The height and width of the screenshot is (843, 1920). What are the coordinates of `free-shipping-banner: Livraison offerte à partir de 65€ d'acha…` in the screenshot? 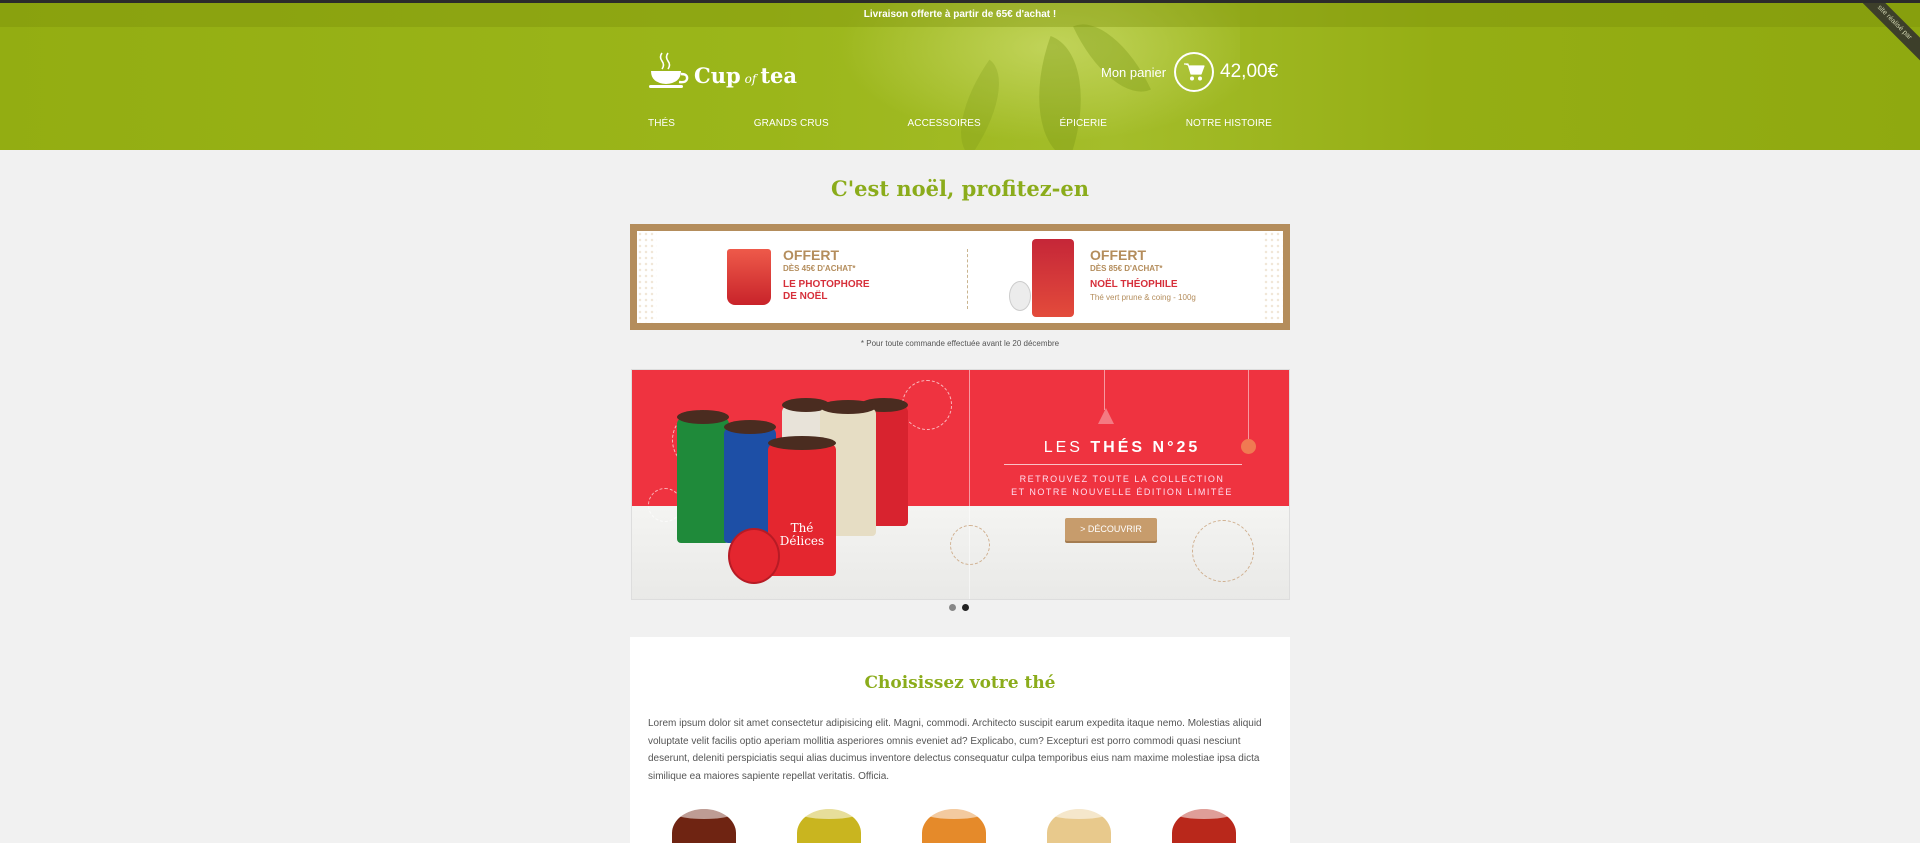 It's located at (960, 15).